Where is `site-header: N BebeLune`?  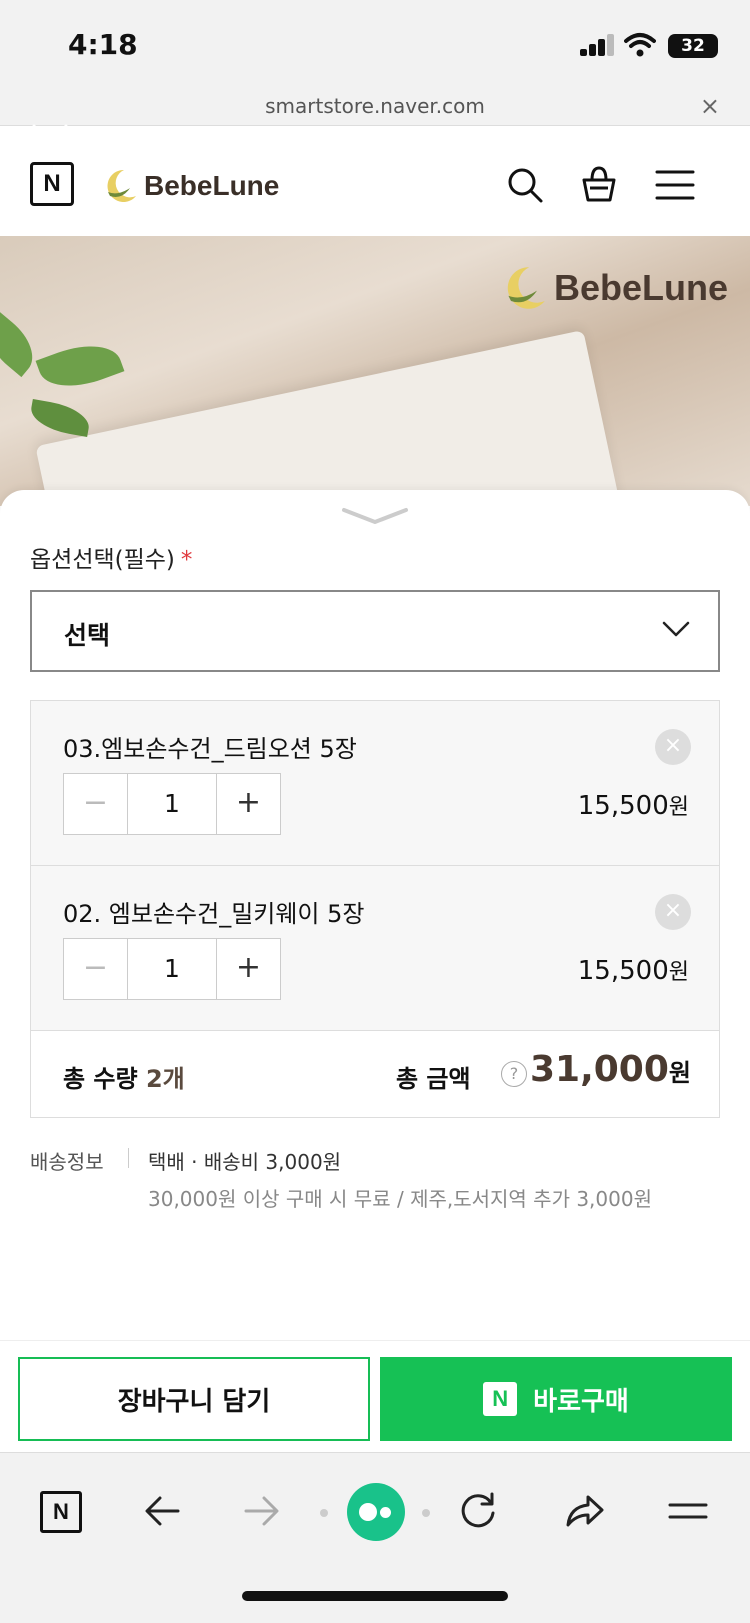 site-header: N BebeLune is located at coordinates (375, 180).